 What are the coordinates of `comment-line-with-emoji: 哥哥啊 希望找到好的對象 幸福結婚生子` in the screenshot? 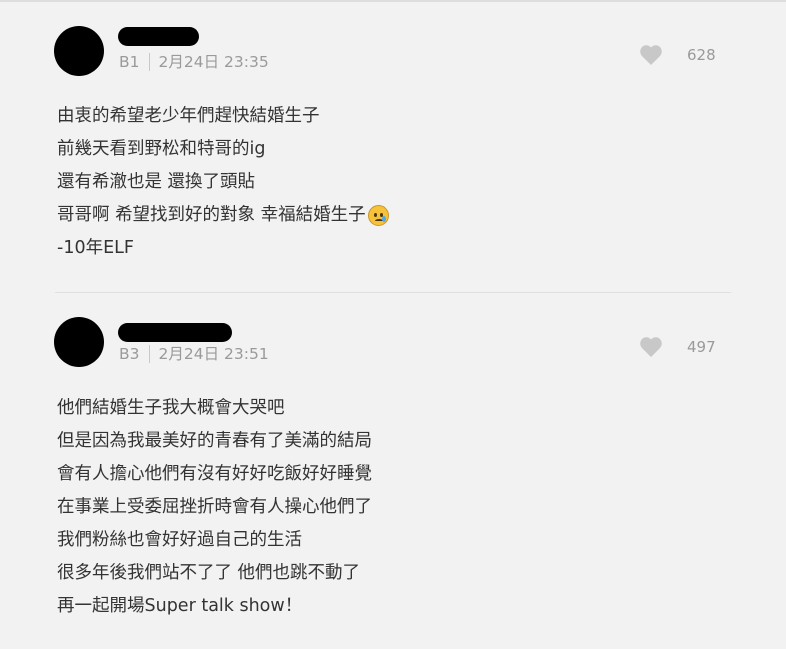 It's located at (223, 215).